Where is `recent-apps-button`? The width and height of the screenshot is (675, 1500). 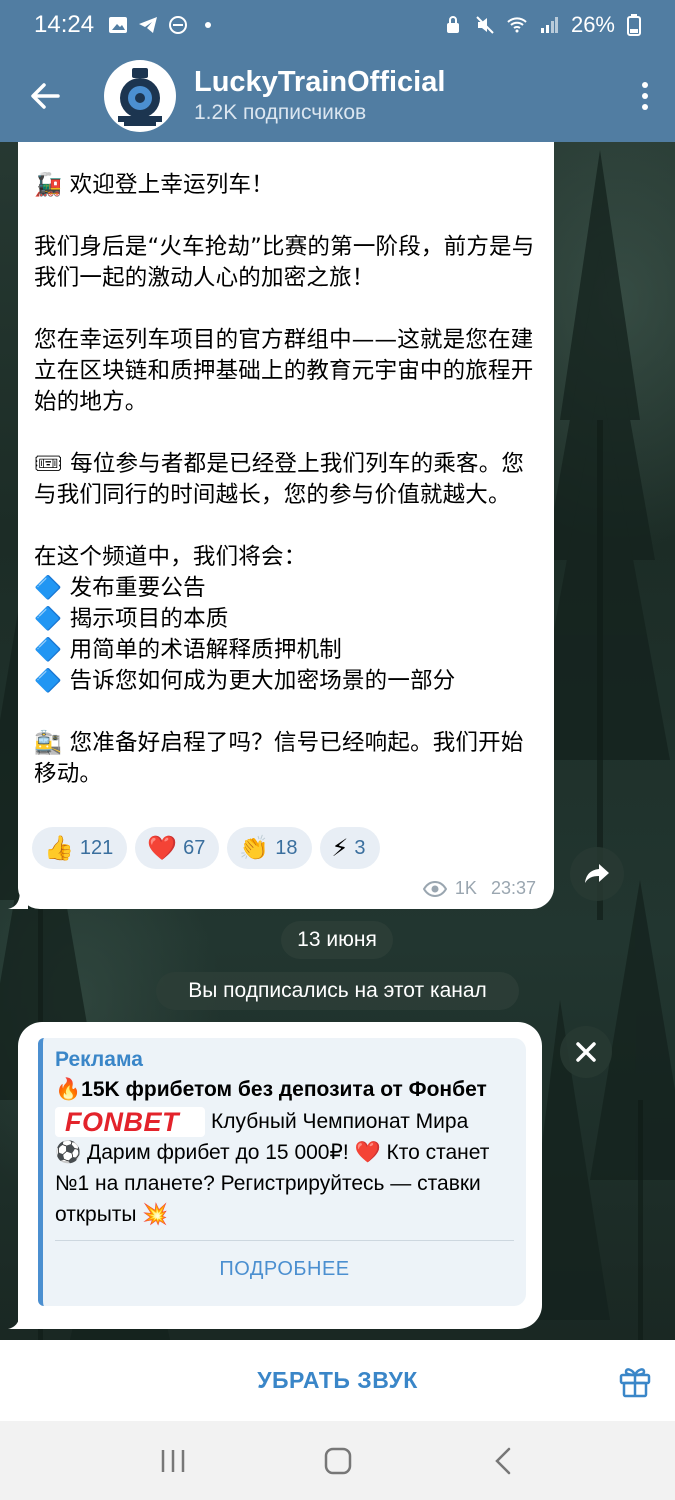
recent-apps-button is located at coordinates (173, 1461).